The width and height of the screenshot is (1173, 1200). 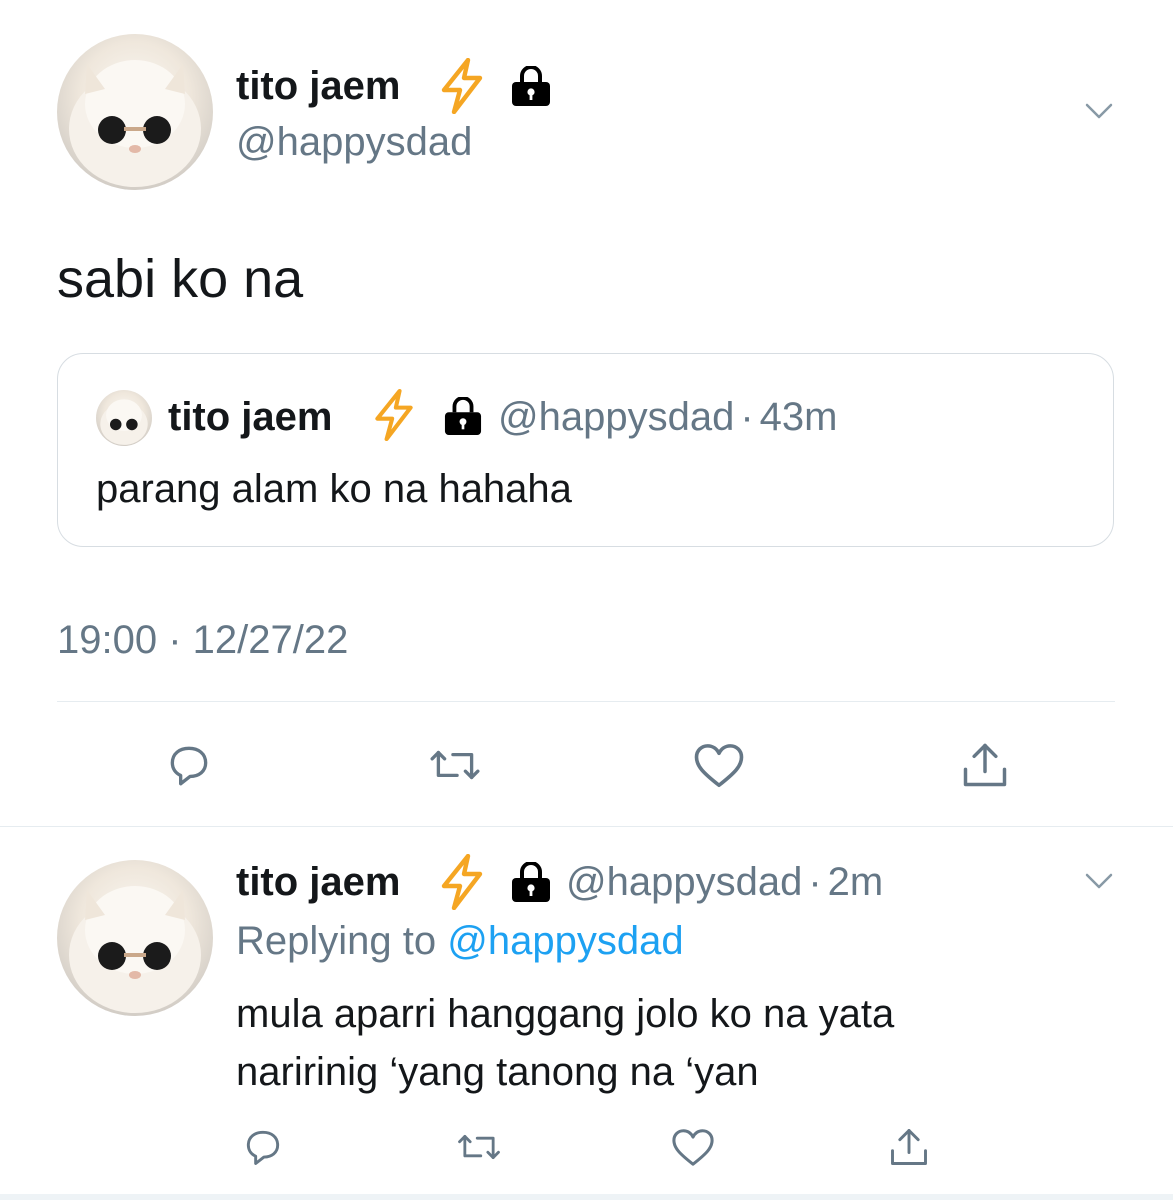 What do you see at coordinates (336, 941) in the screenshot?
I see `replying-prefix: Replying to` at bounding box center [336, 941].